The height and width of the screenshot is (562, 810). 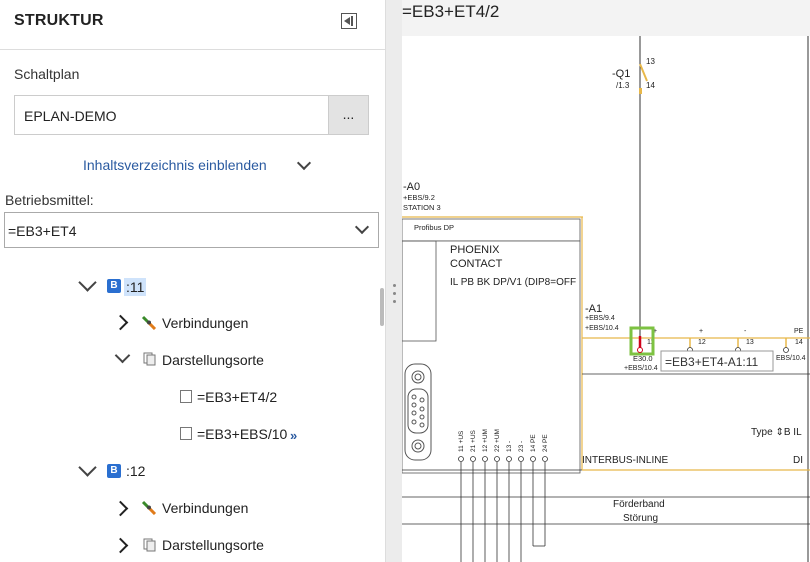 I want to click on ebs-ref-right: EBS/10.4, so click(x=791, y=358).